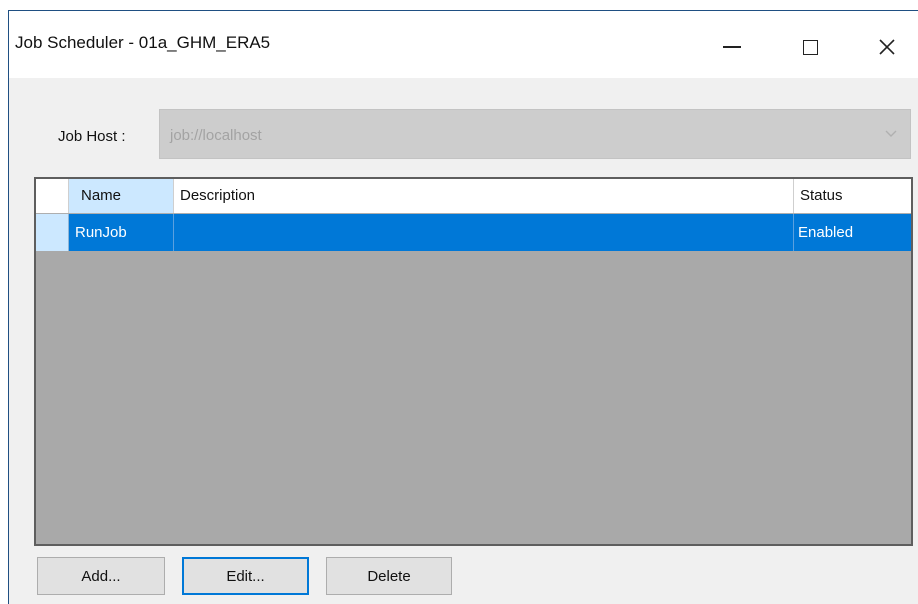  What do you see at coordinates (52, 232) in the screenshot?
I see `row-header` at bounding box center [52, 232].